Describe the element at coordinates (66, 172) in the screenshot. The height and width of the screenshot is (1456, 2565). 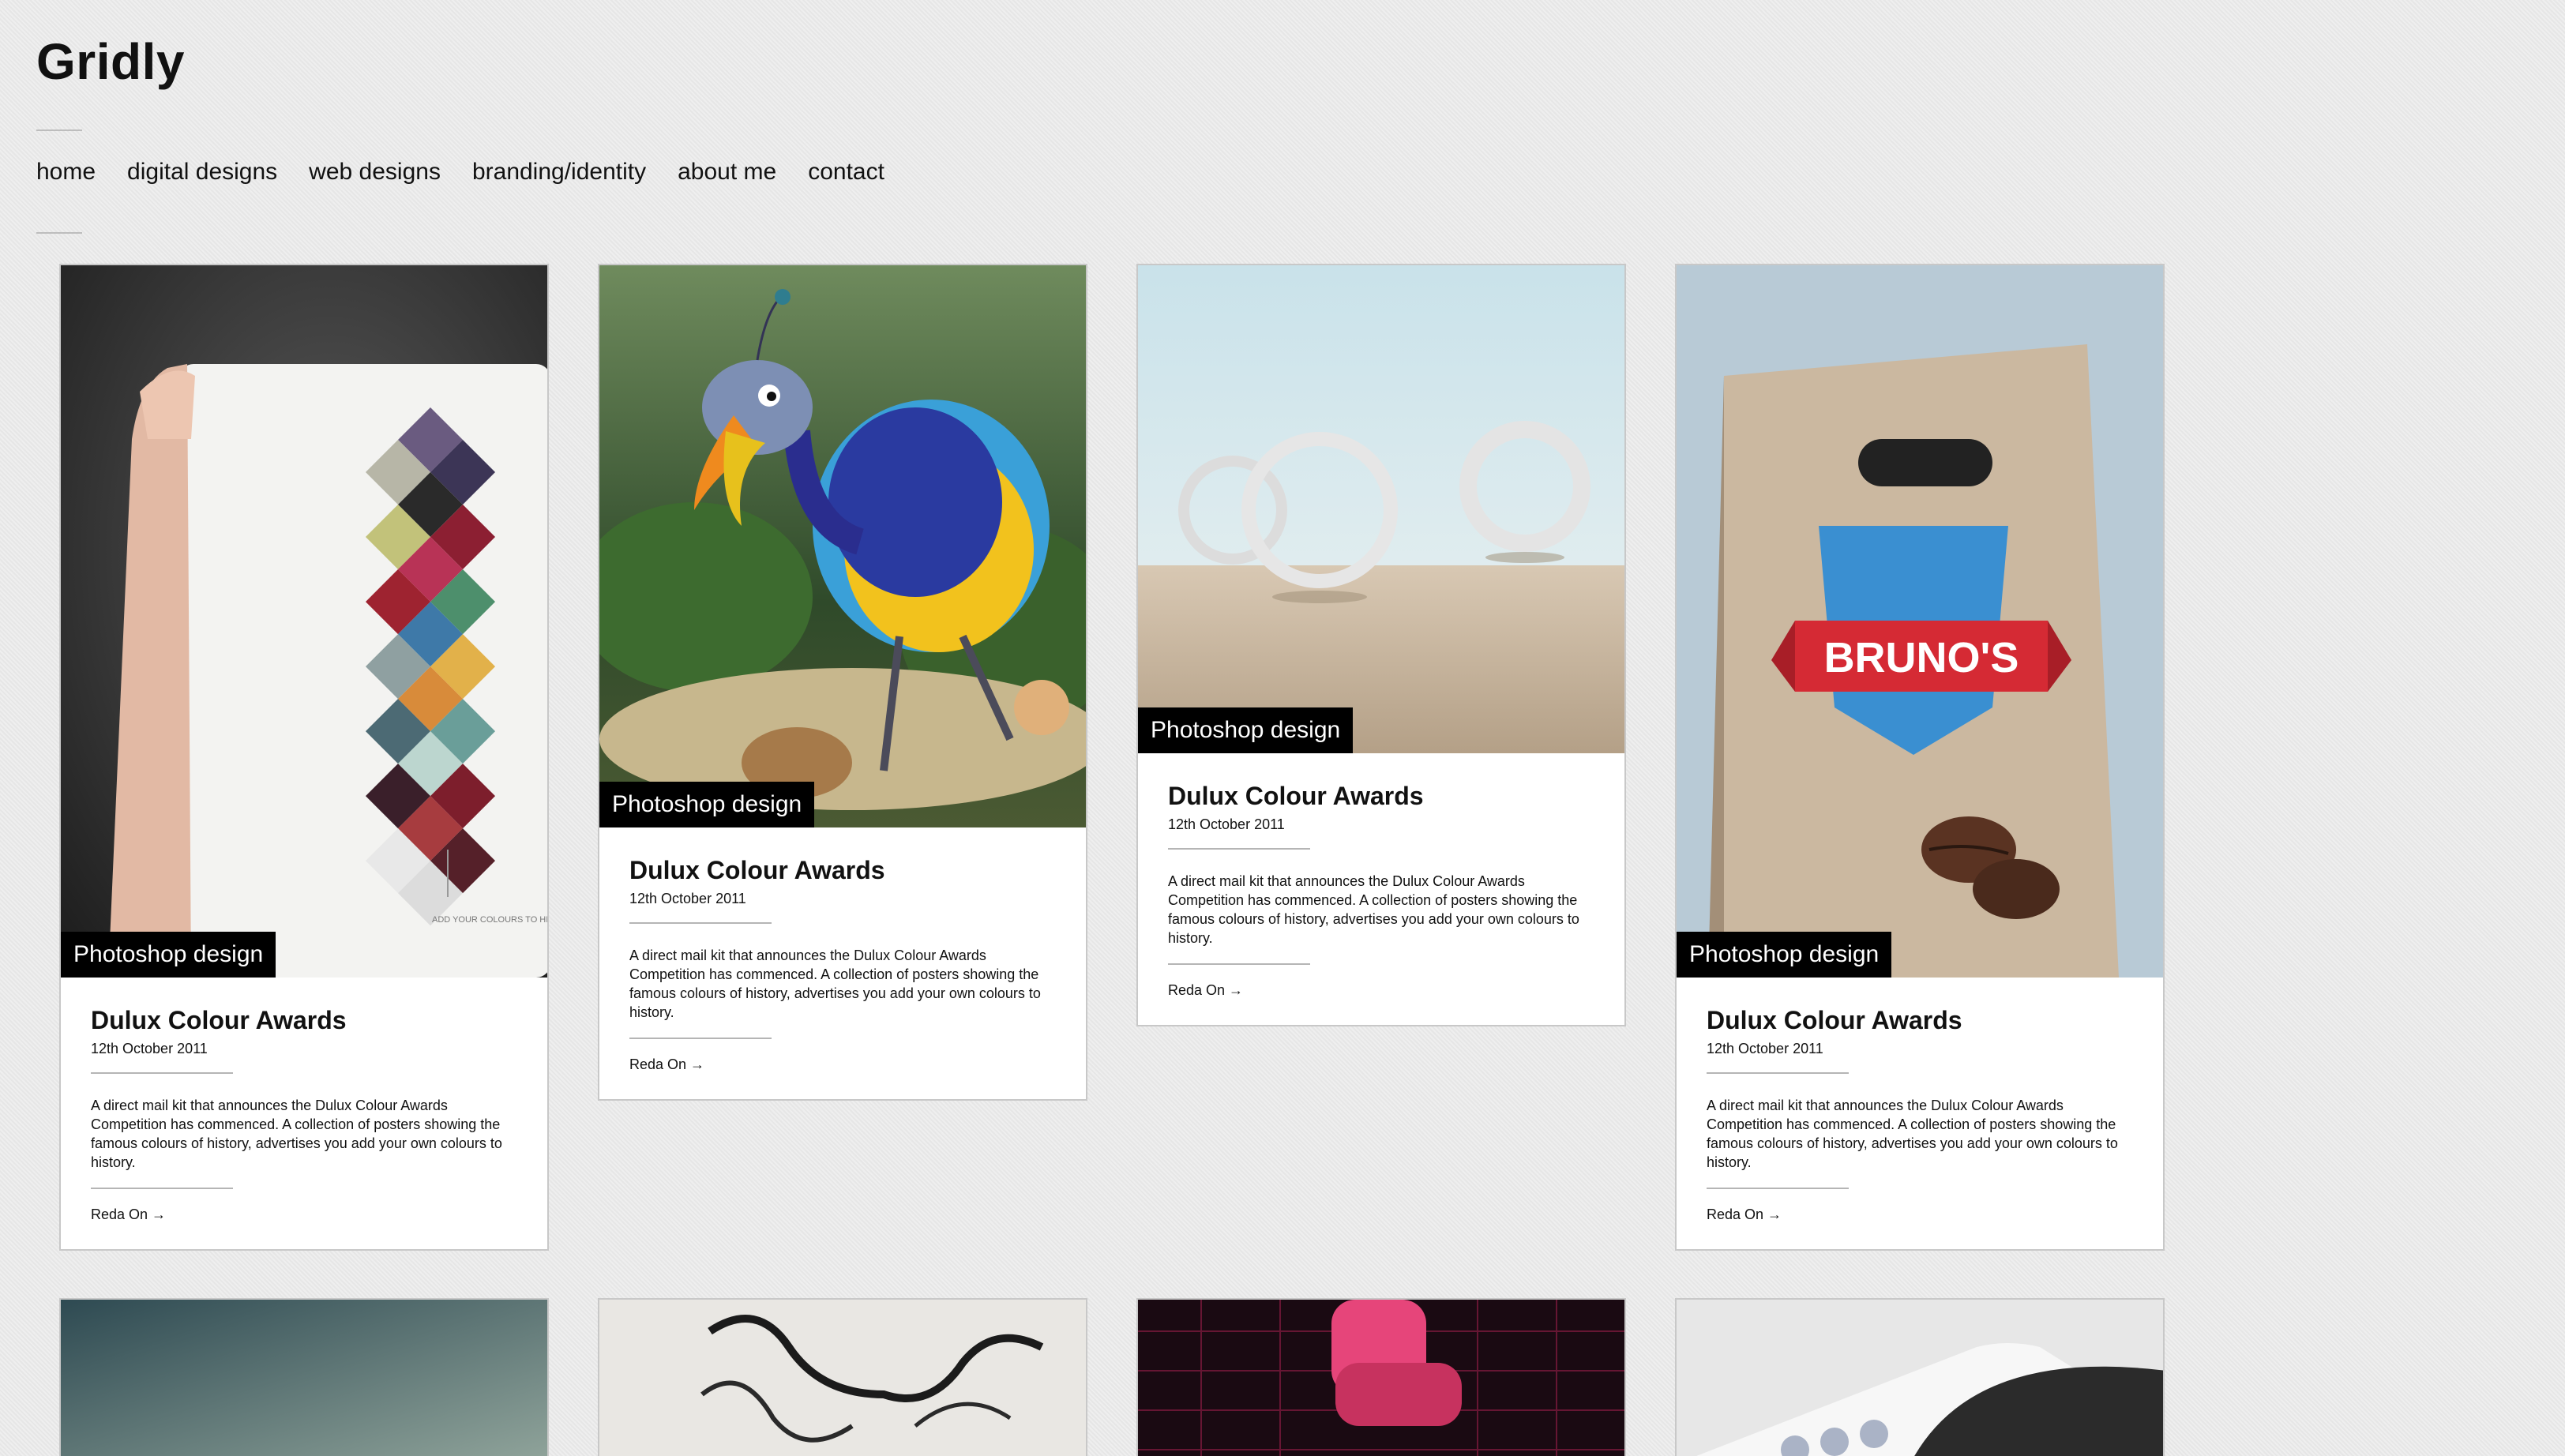
I see `nav-item-home: home` at that location.